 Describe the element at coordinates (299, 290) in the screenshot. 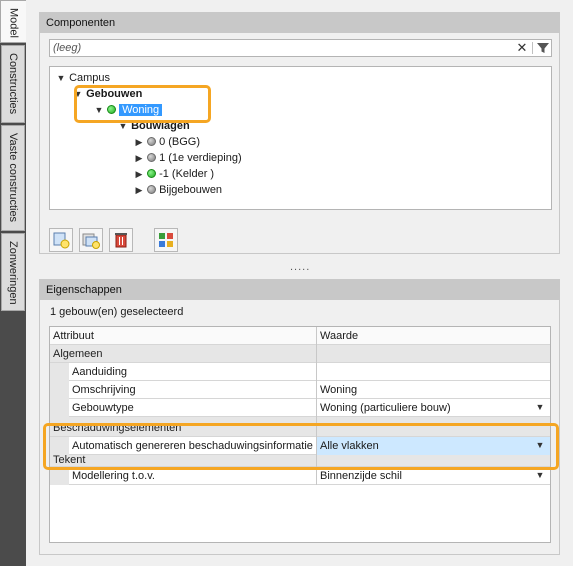

I see `properties-panel-title: Eigenschappen` at that location.